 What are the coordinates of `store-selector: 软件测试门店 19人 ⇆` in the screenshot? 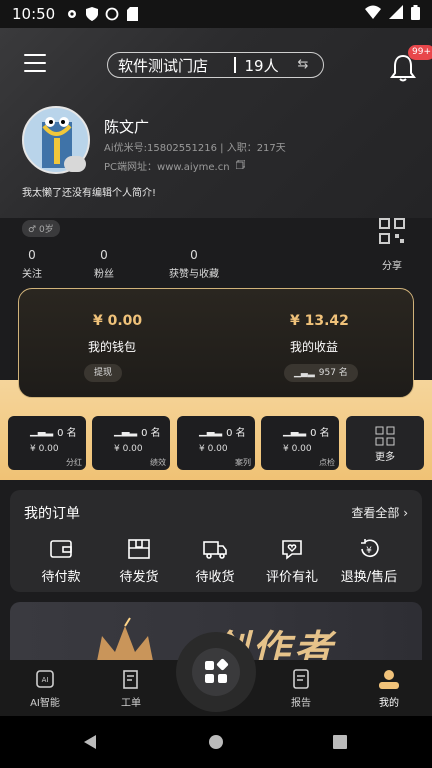 It's located at (215, 65).